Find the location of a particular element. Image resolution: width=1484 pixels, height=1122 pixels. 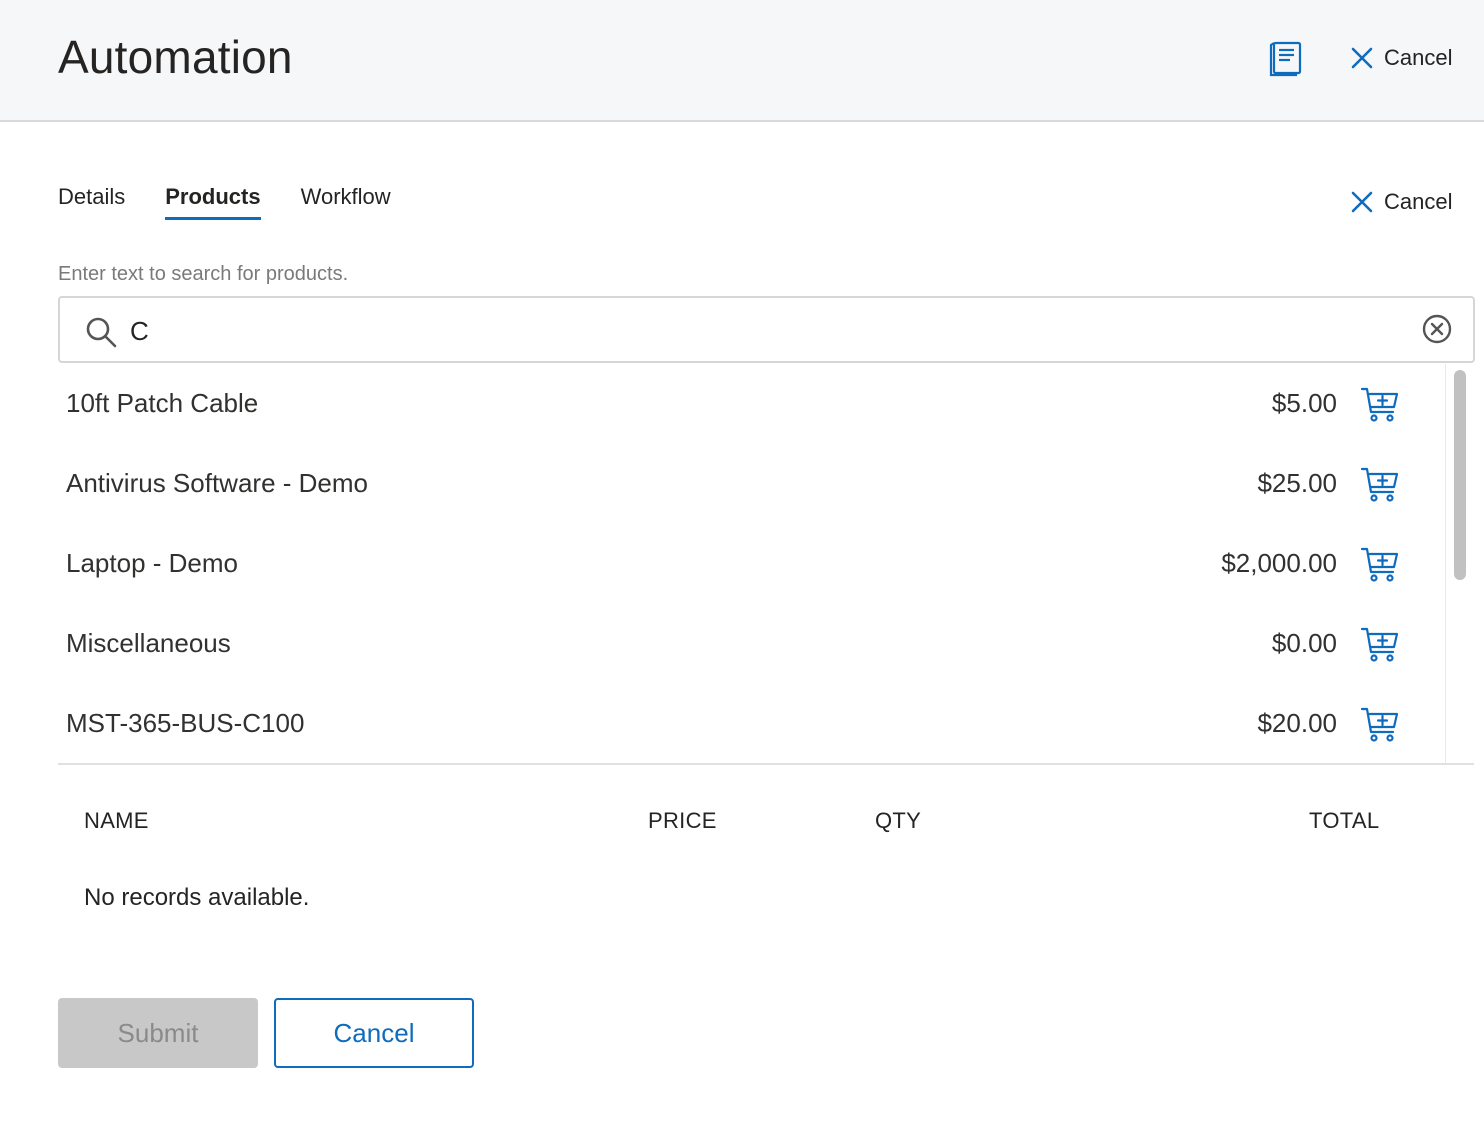

book-icon is located at coordinates (1286, 59).